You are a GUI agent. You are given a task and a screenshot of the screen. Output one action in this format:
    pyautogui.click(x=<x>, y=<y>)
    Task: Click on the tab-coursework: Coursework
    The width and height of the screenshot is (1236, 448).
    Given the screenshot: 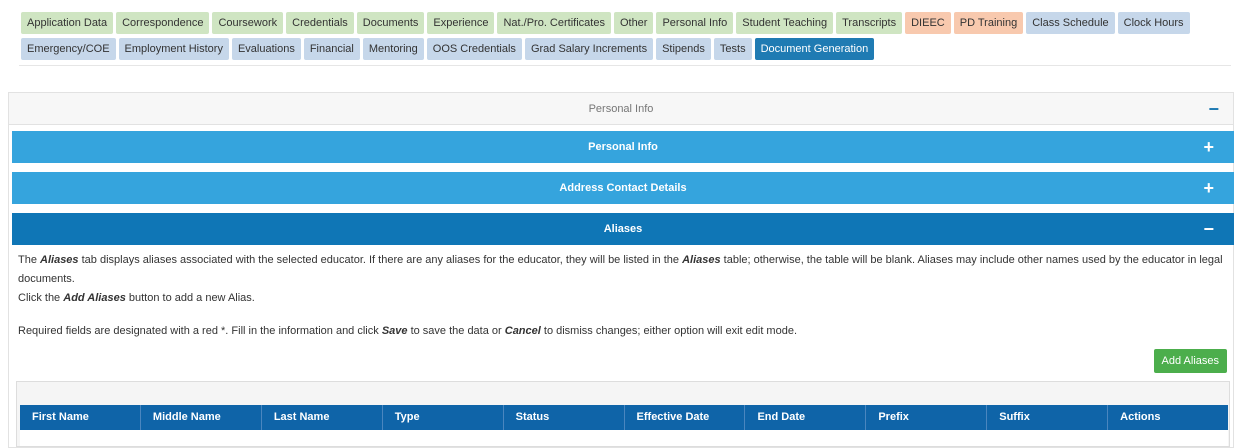 What is the action you would take?
    pyautogui.click(x=248, y=23)
    